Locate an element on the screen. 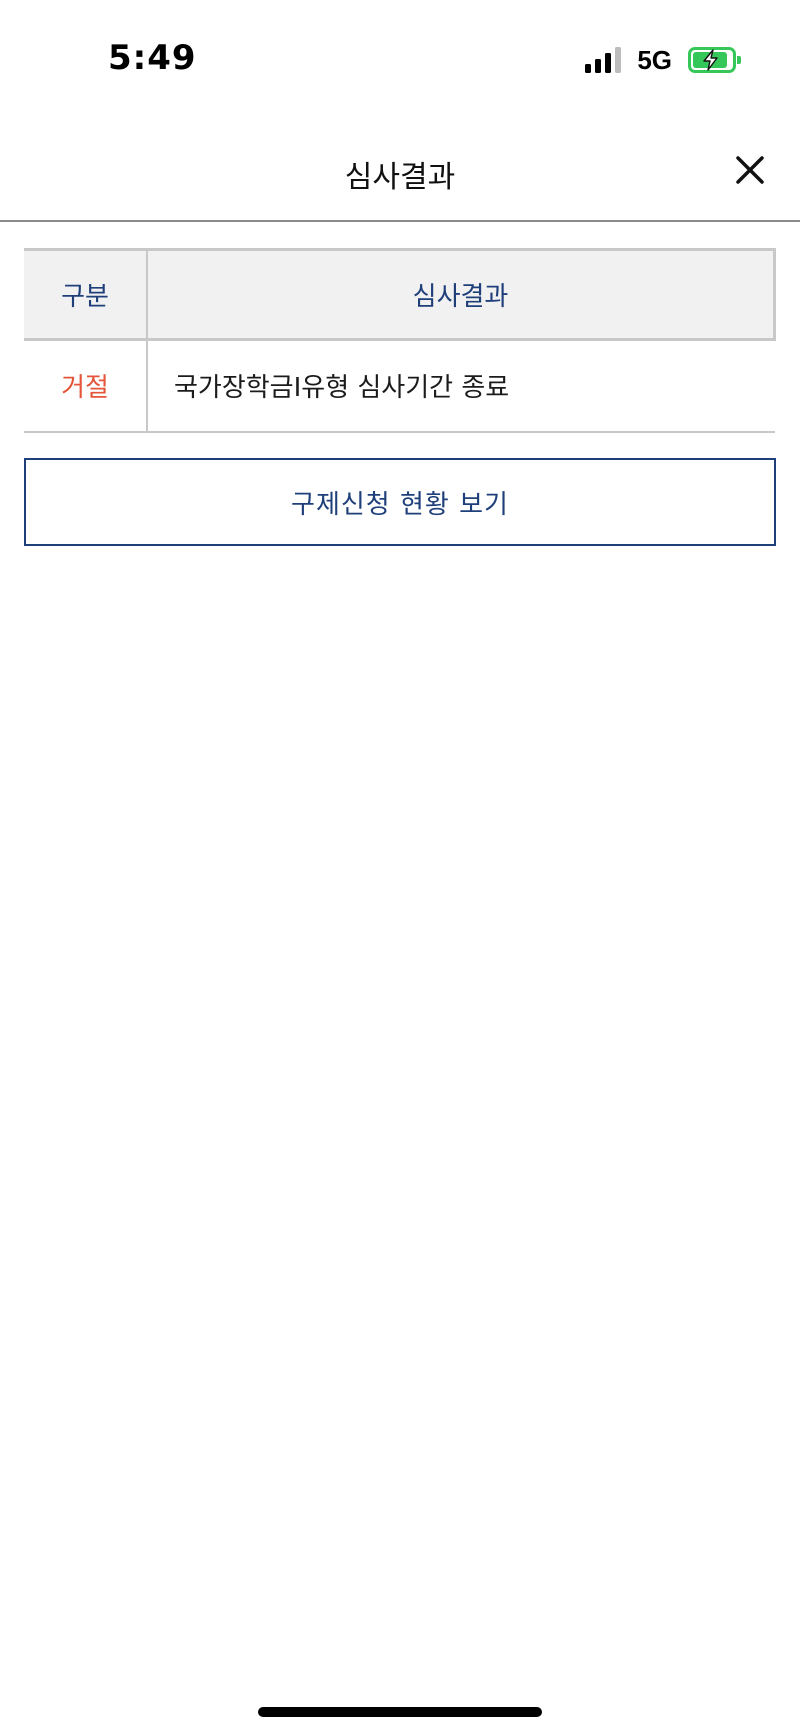  home-indicator is located at coordinates (400, 1712).